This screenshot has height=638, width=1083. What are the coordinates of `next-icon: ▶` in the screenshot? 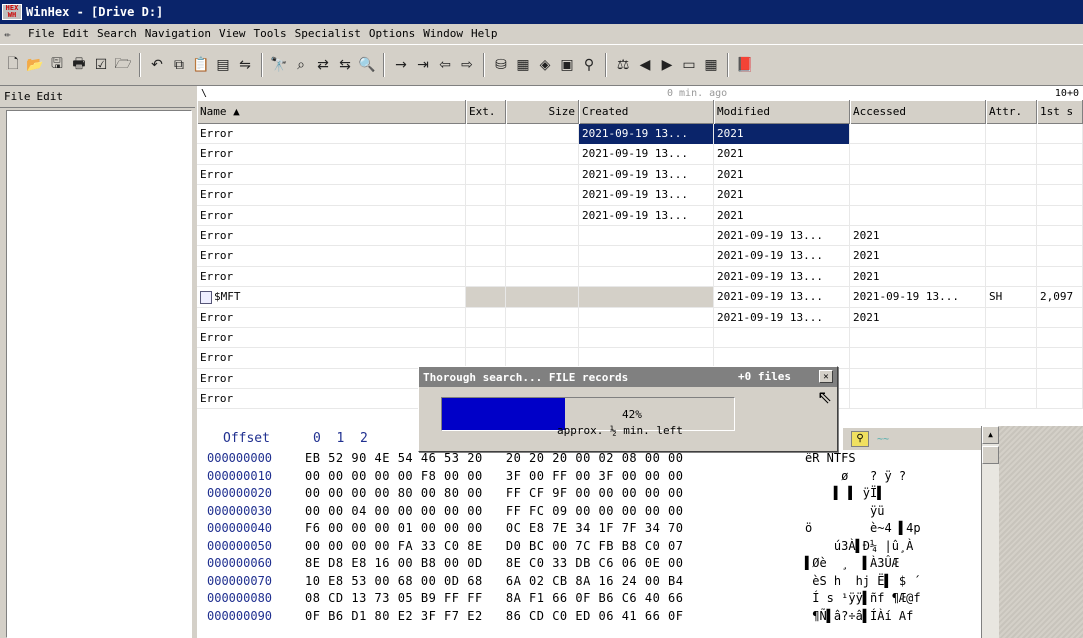 It's located at (667, 65).